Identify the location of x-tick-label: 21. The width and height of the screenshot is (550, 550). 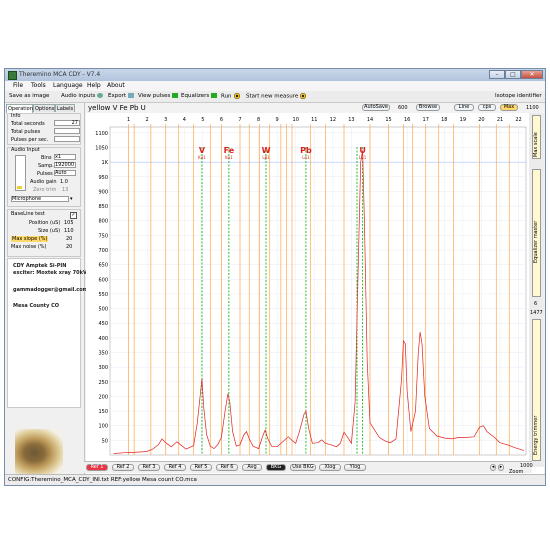
(500, 120).